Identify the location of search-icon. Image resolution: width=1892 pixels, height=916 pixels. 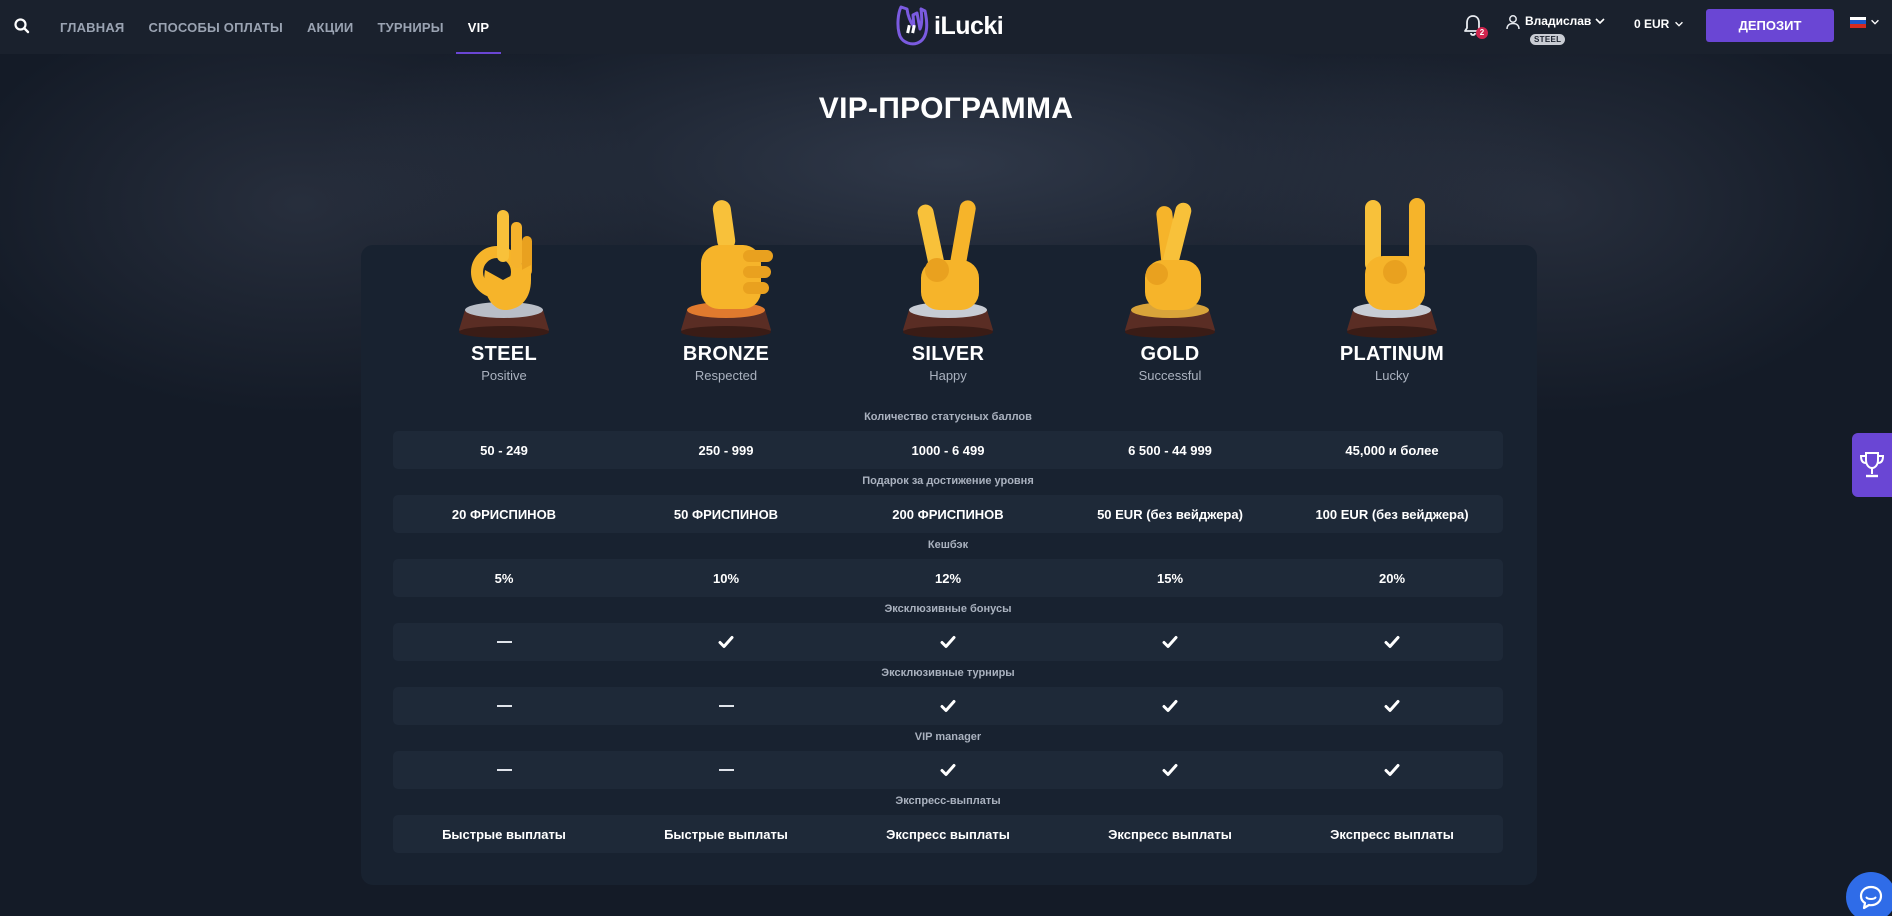
(22, 26).